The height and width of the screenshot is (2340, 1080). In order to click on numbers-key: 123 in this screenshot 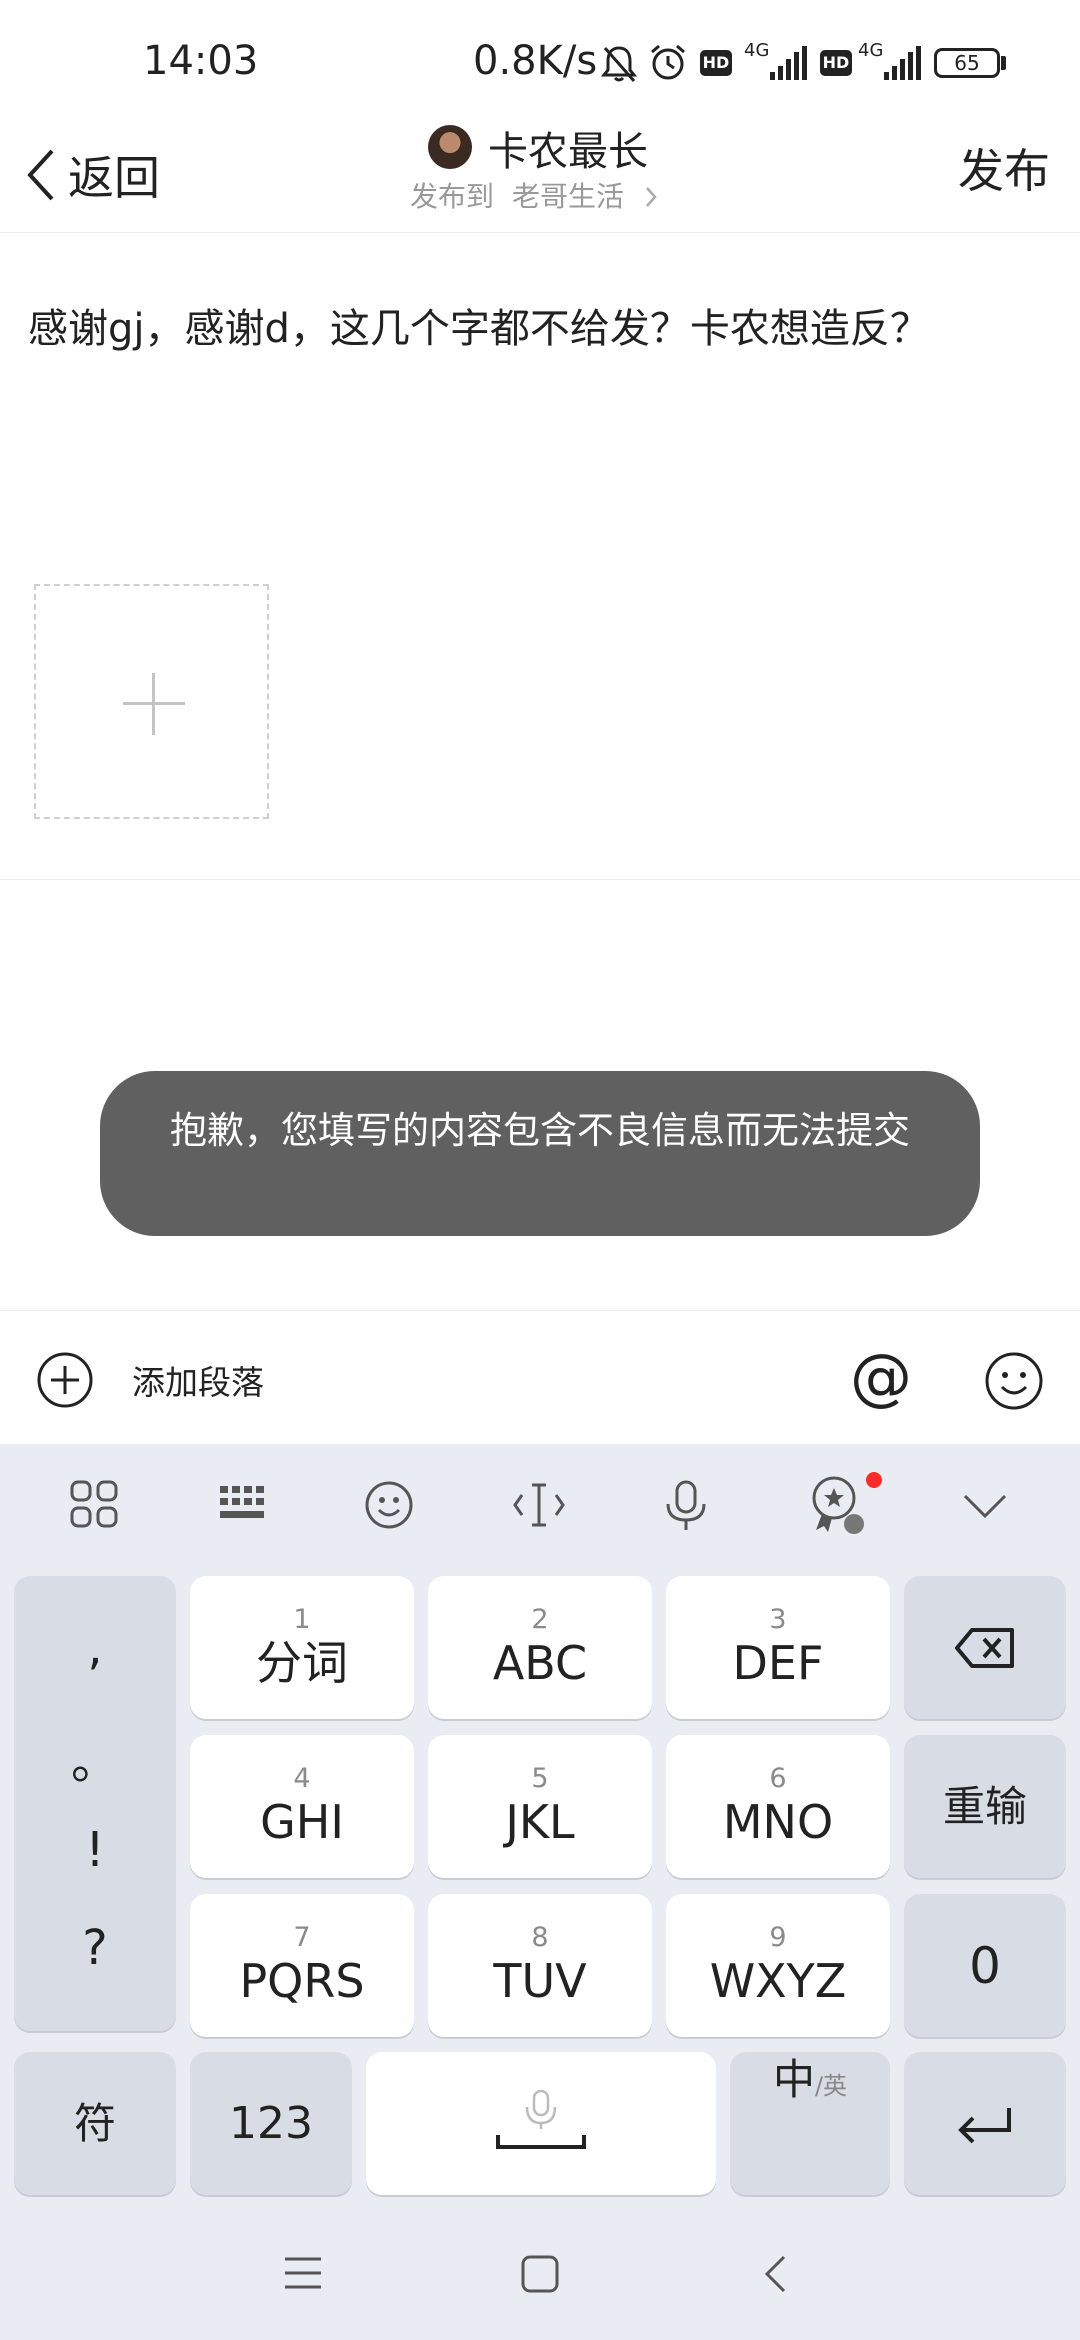, I will do `click(271, 2123)`.